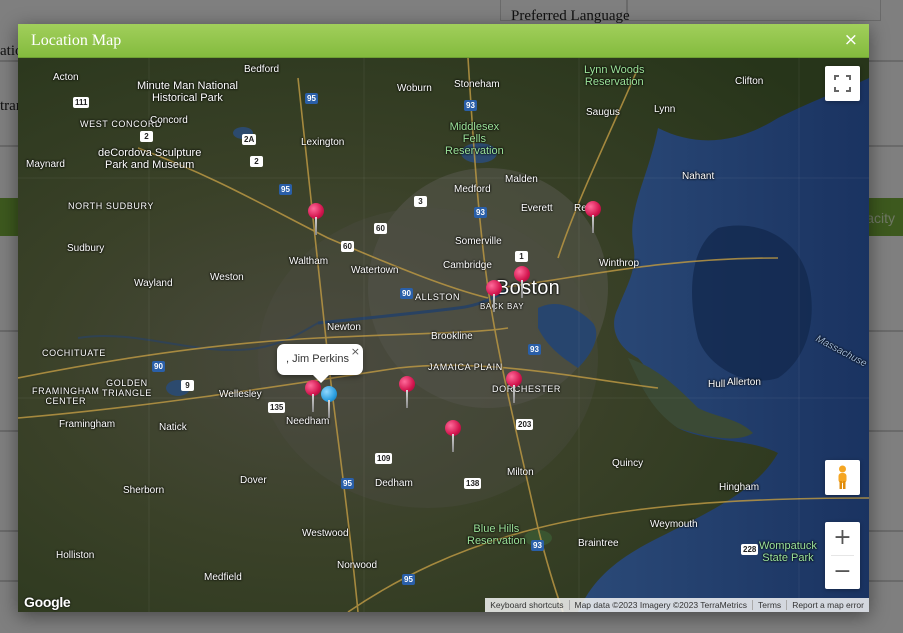 The height and width of the screenshot is (633, 903). What do you see at coordinates (357, 565) in the screenshot?
I see `place-label: Norwood` at bounding box center [357, 565].